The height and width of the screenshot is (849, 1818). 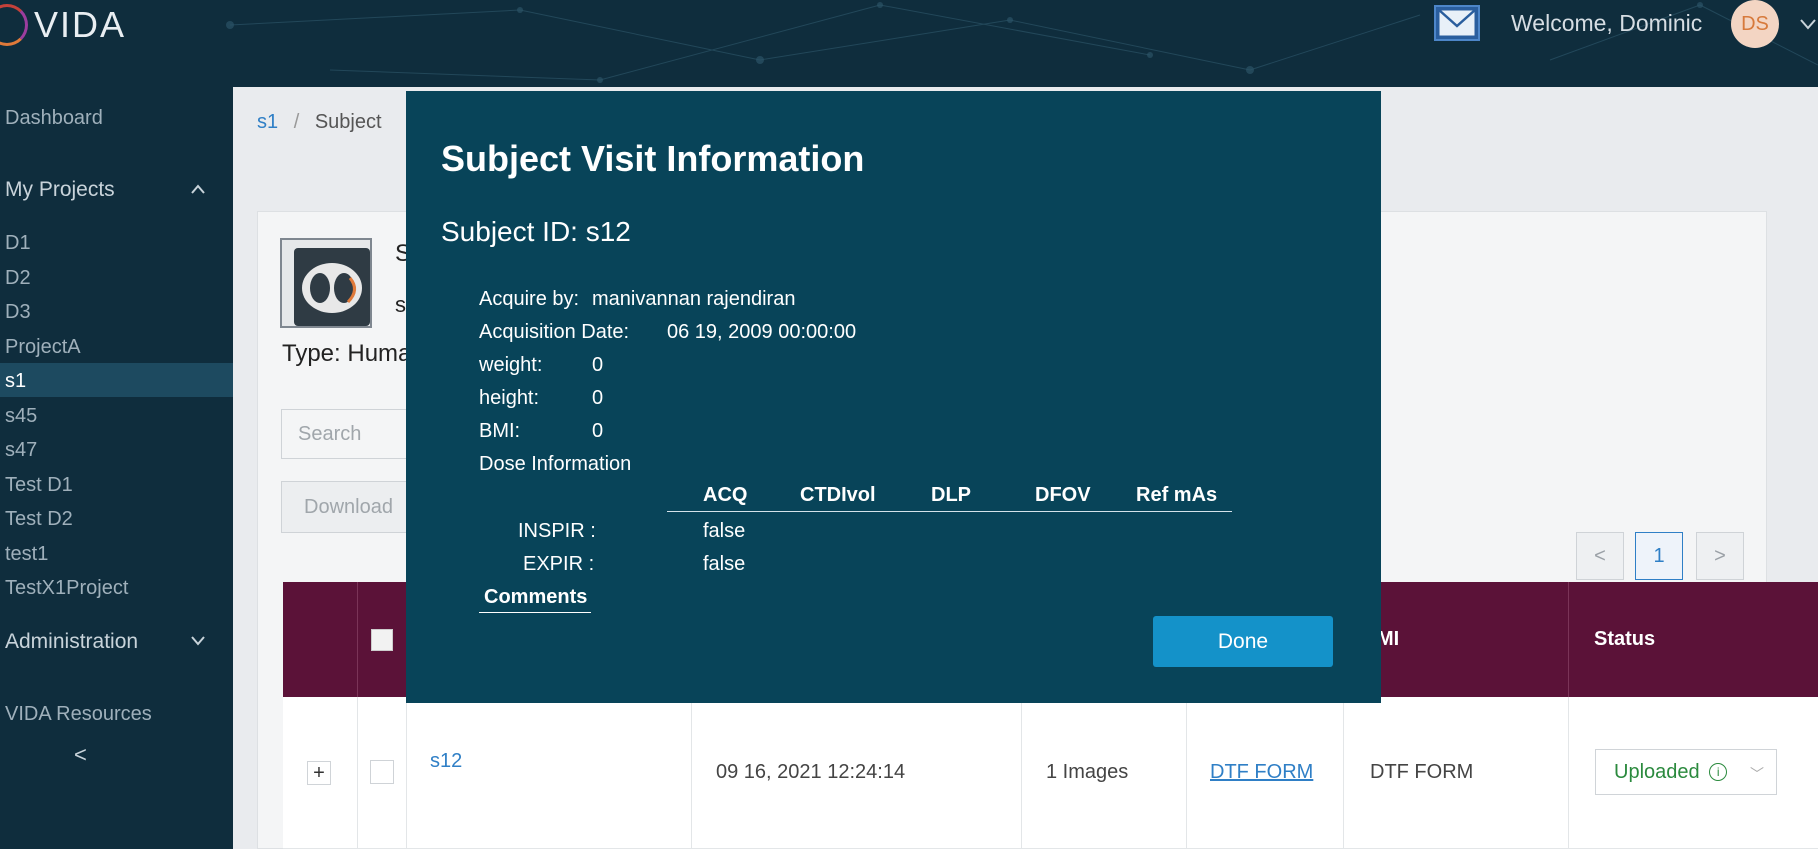 What do you see at coordinates (838, 495) in the screenshot?
I see `dose-column-ctdivol: CTDIvol` at bounding box center [838, 495].